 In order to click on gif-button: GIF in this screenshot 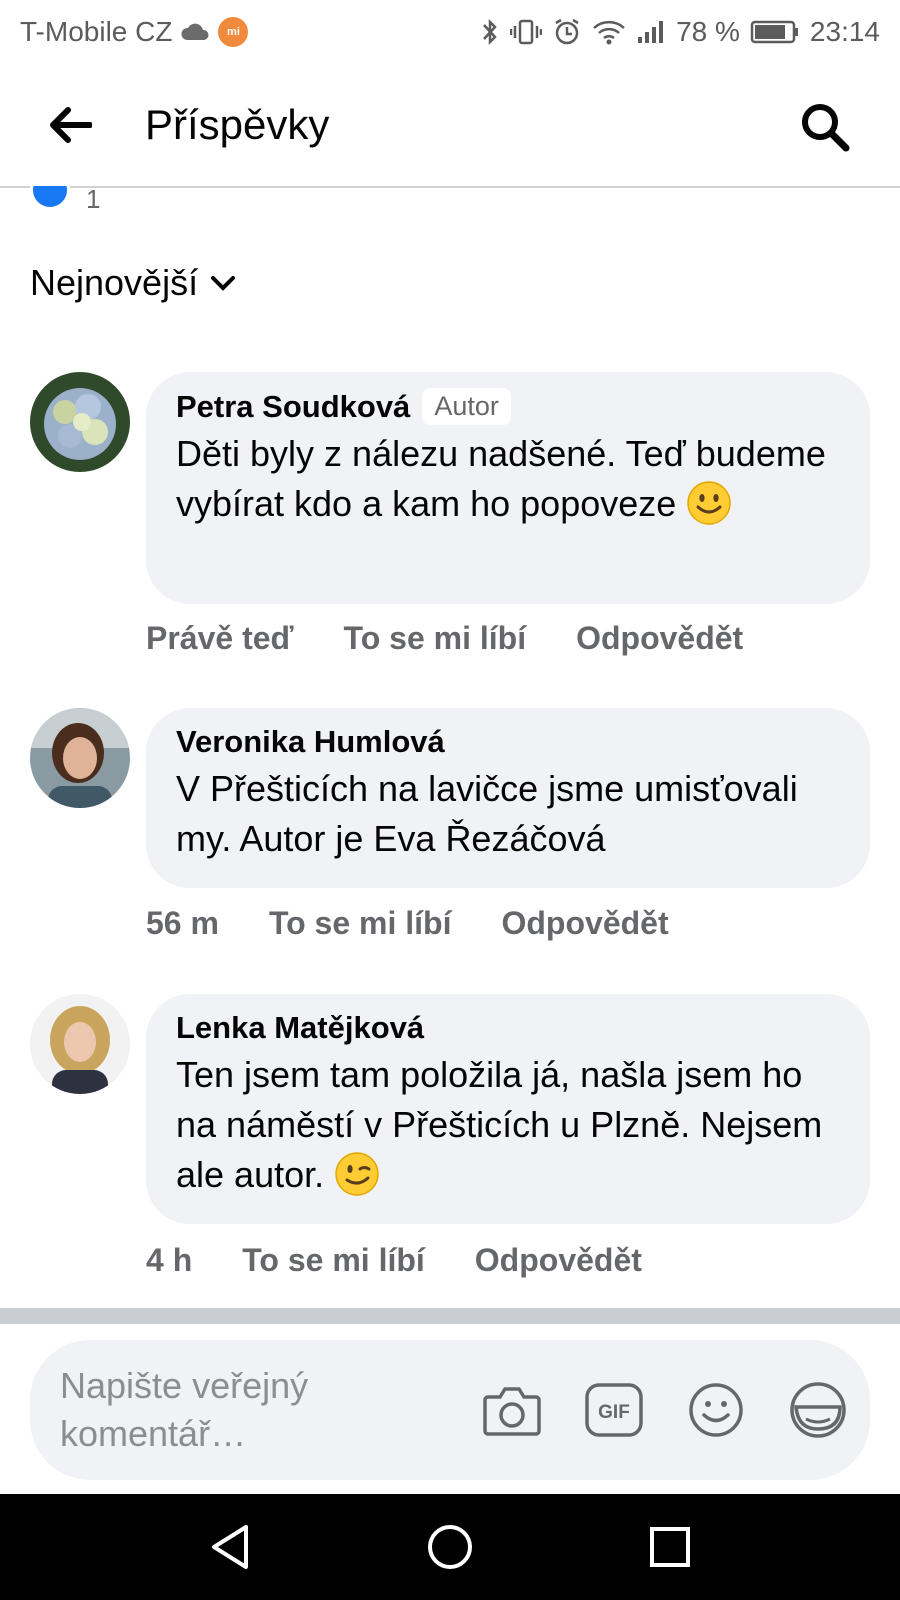, I will do `click(614, 1410)`.